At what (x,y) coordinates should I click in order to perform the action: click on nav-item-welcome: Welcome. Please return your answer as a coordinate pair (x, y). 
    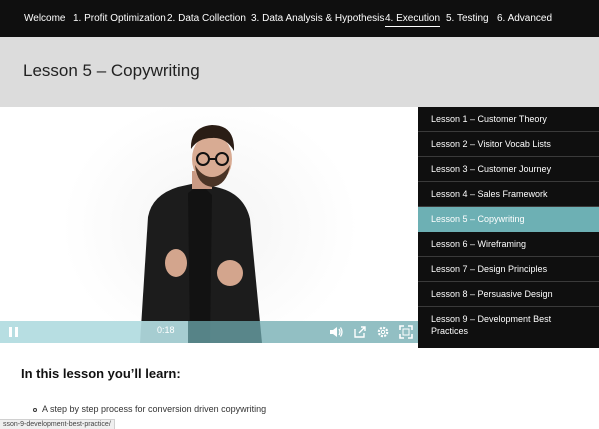
    Looking at the image, I should click on (45, 18).